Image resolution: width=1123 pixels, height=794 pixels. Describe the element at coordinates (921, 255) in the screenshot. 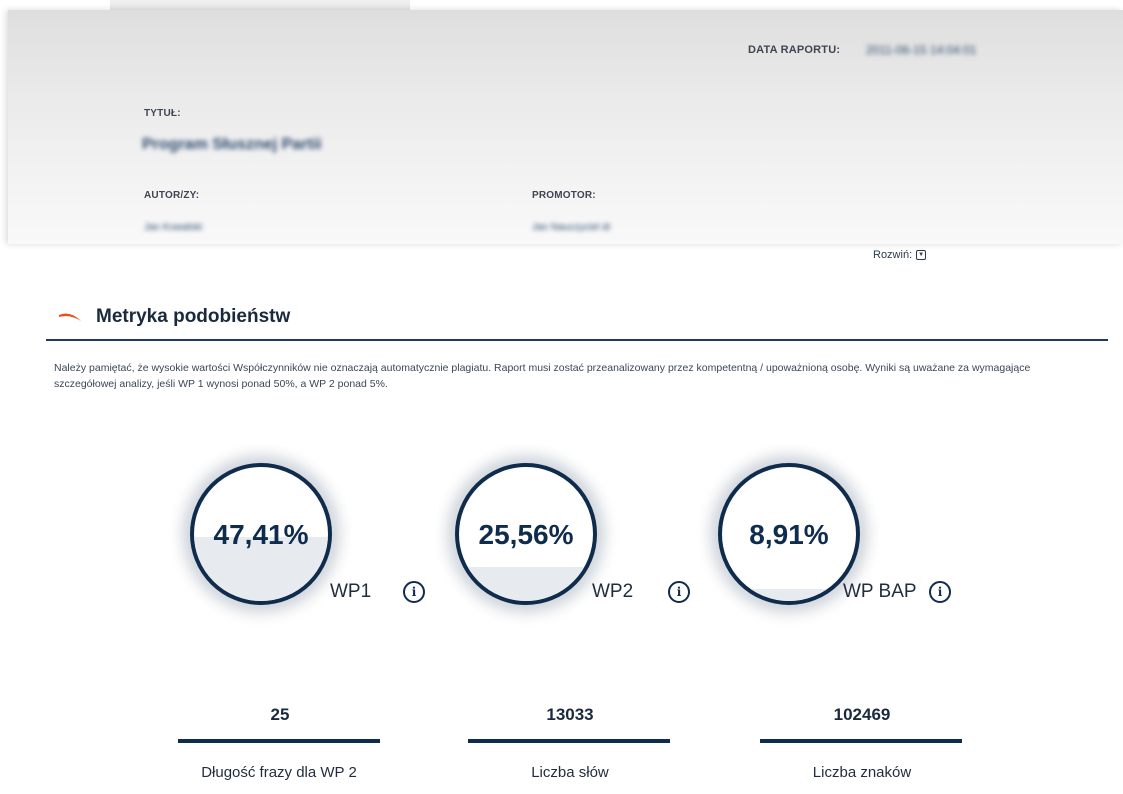

I see `chevron-down-icon: ▼` at that location.